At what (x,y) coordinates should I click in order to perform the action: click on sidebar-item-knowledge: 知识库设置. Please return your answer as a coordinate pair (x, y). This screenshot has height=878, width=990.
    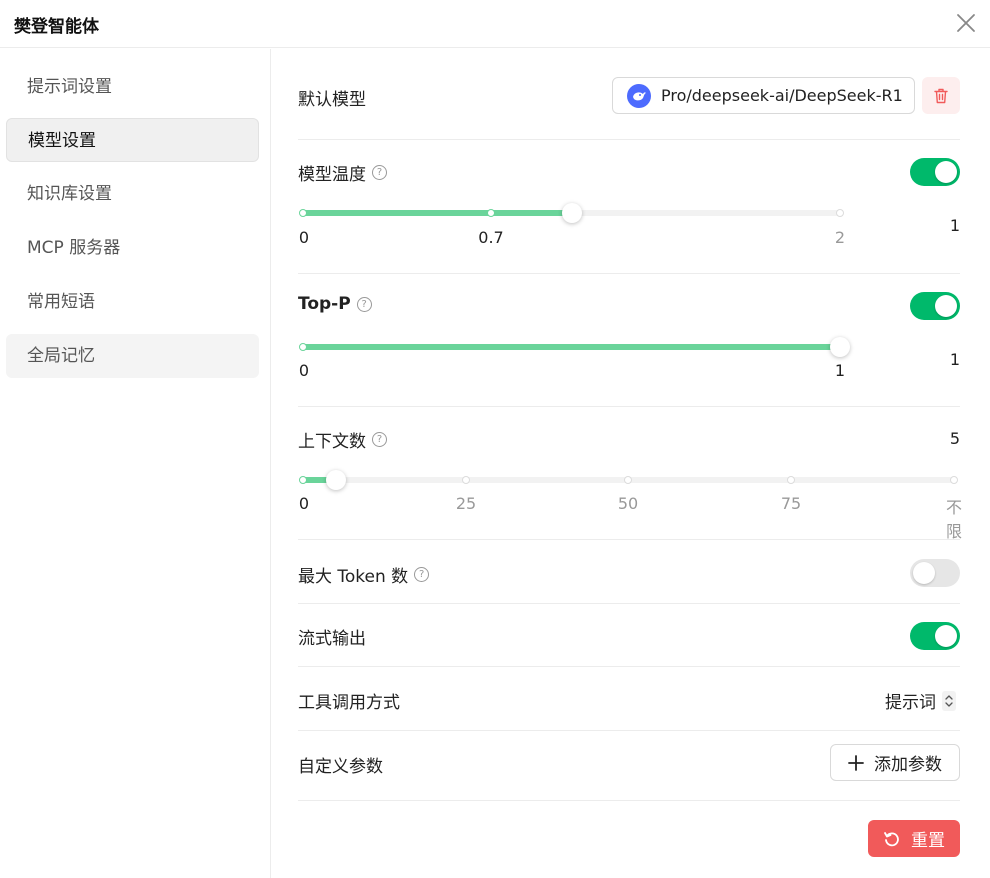
    Looking at the image, I should click on (132, 194).